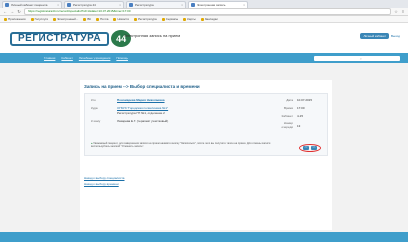  I want to click on pager-buttons: << >>, so click(310, 148).